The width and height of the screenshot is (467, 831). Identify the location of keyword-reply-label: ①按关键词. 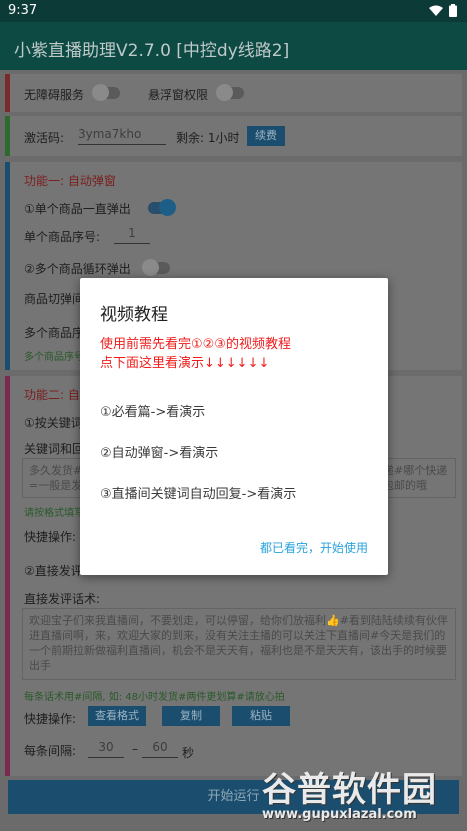
(53, 423).